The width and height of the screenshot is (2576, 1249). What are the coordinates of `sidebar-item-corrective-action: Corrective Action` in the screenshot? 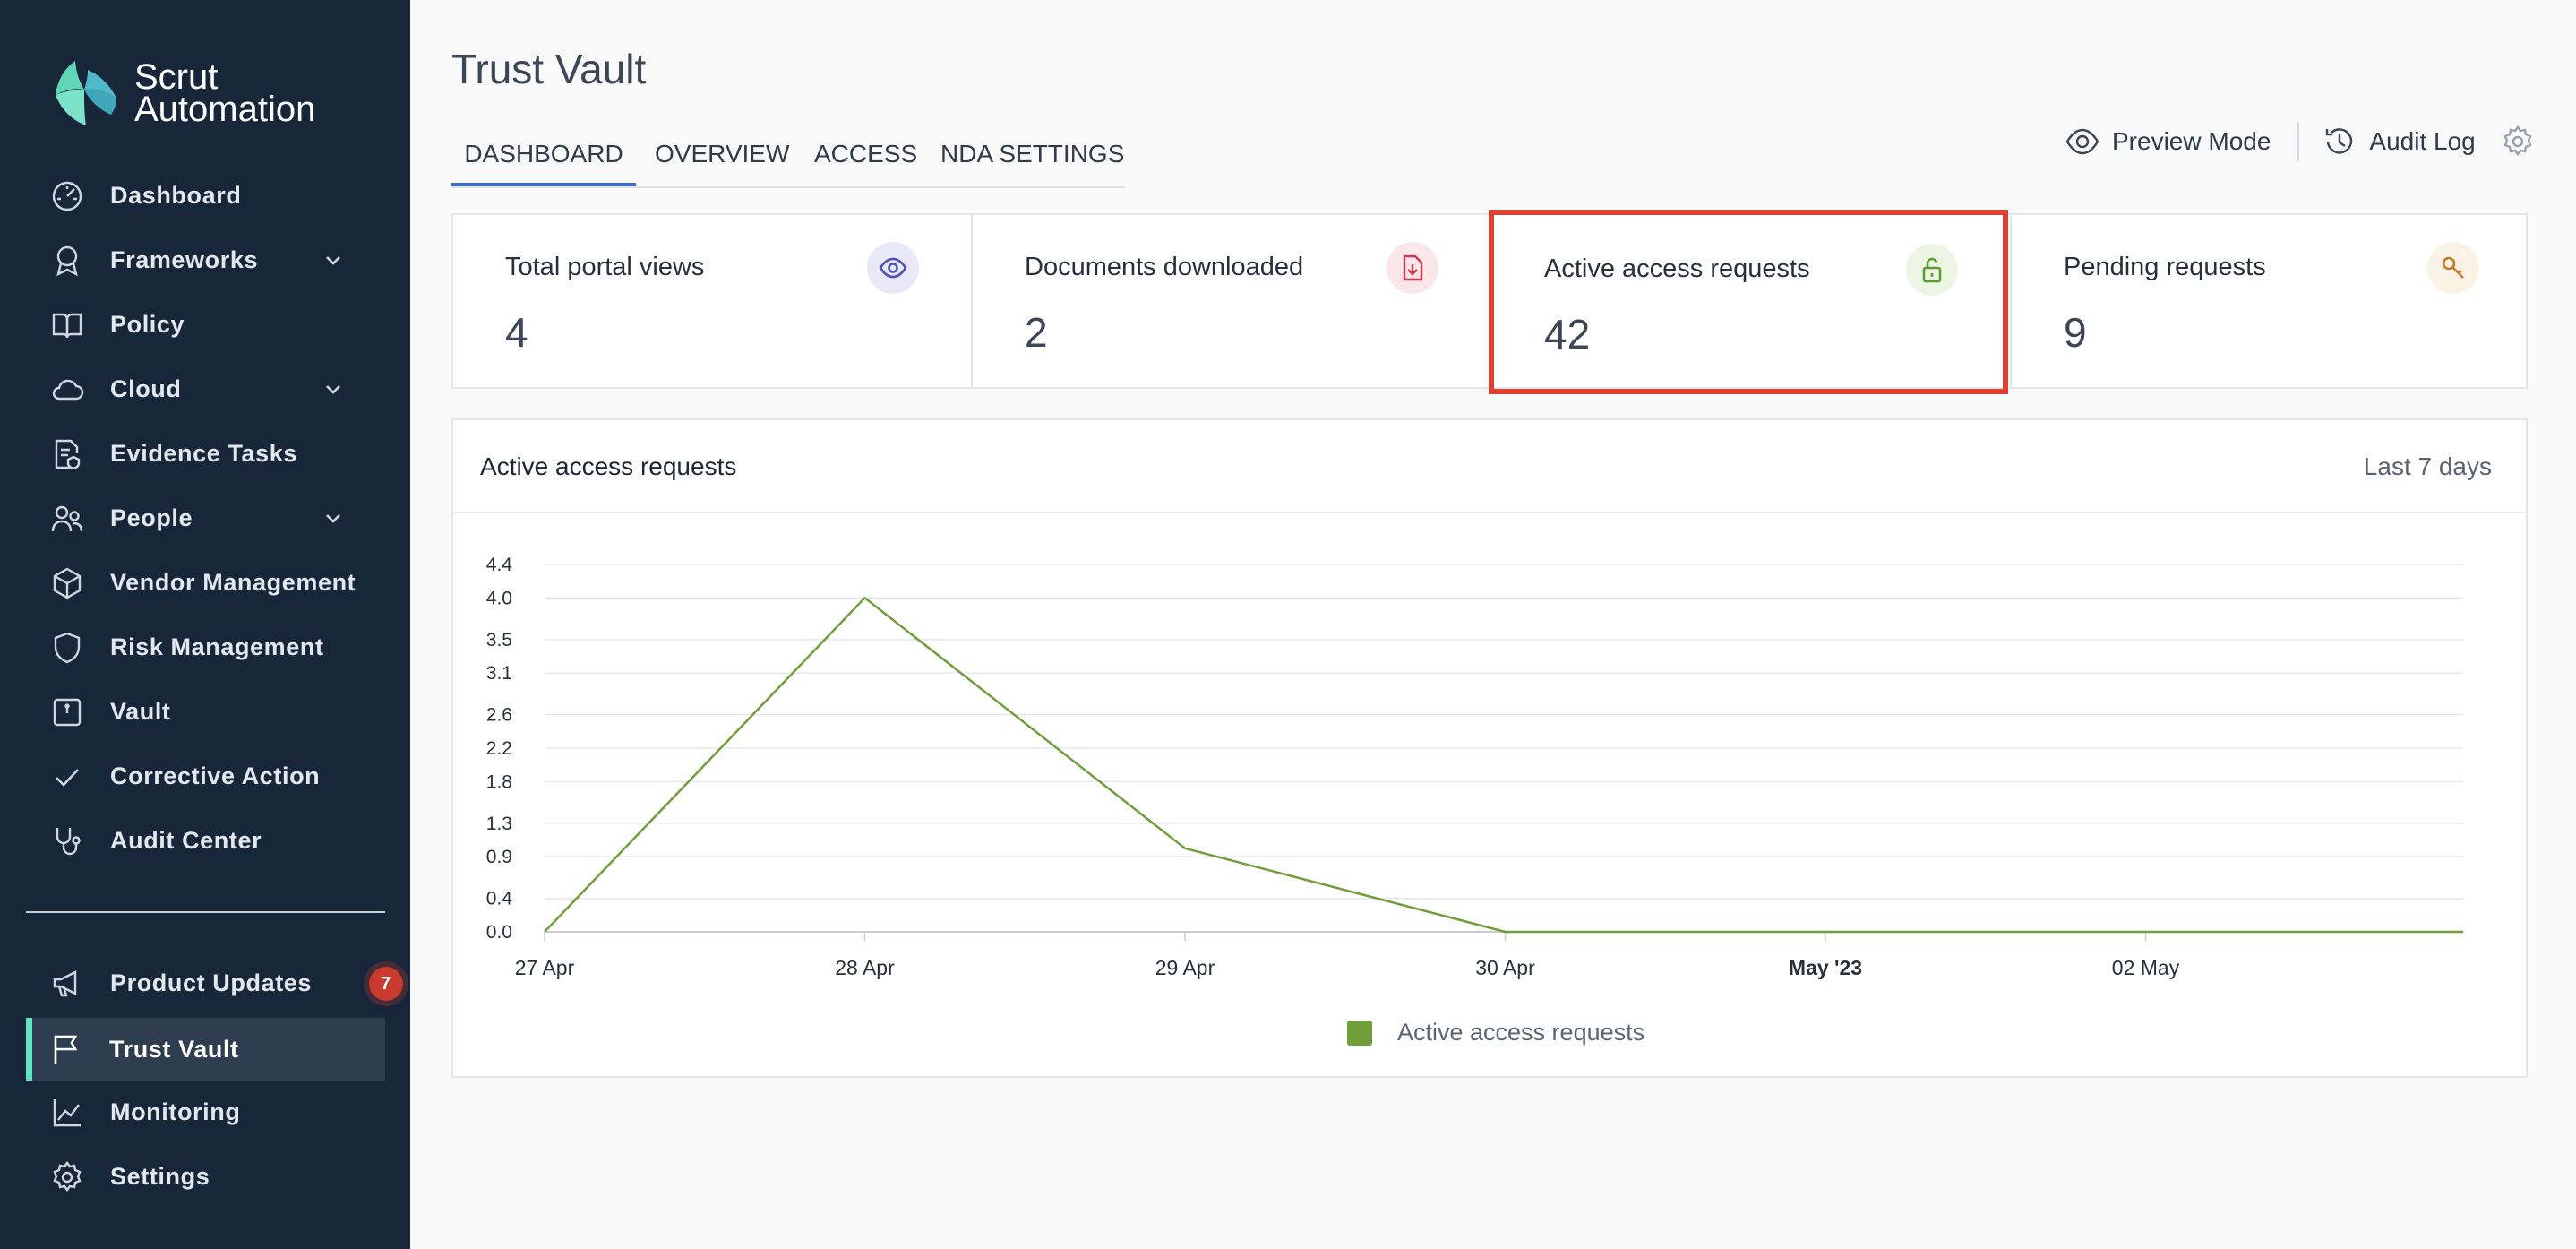 It's located at (206, 775).